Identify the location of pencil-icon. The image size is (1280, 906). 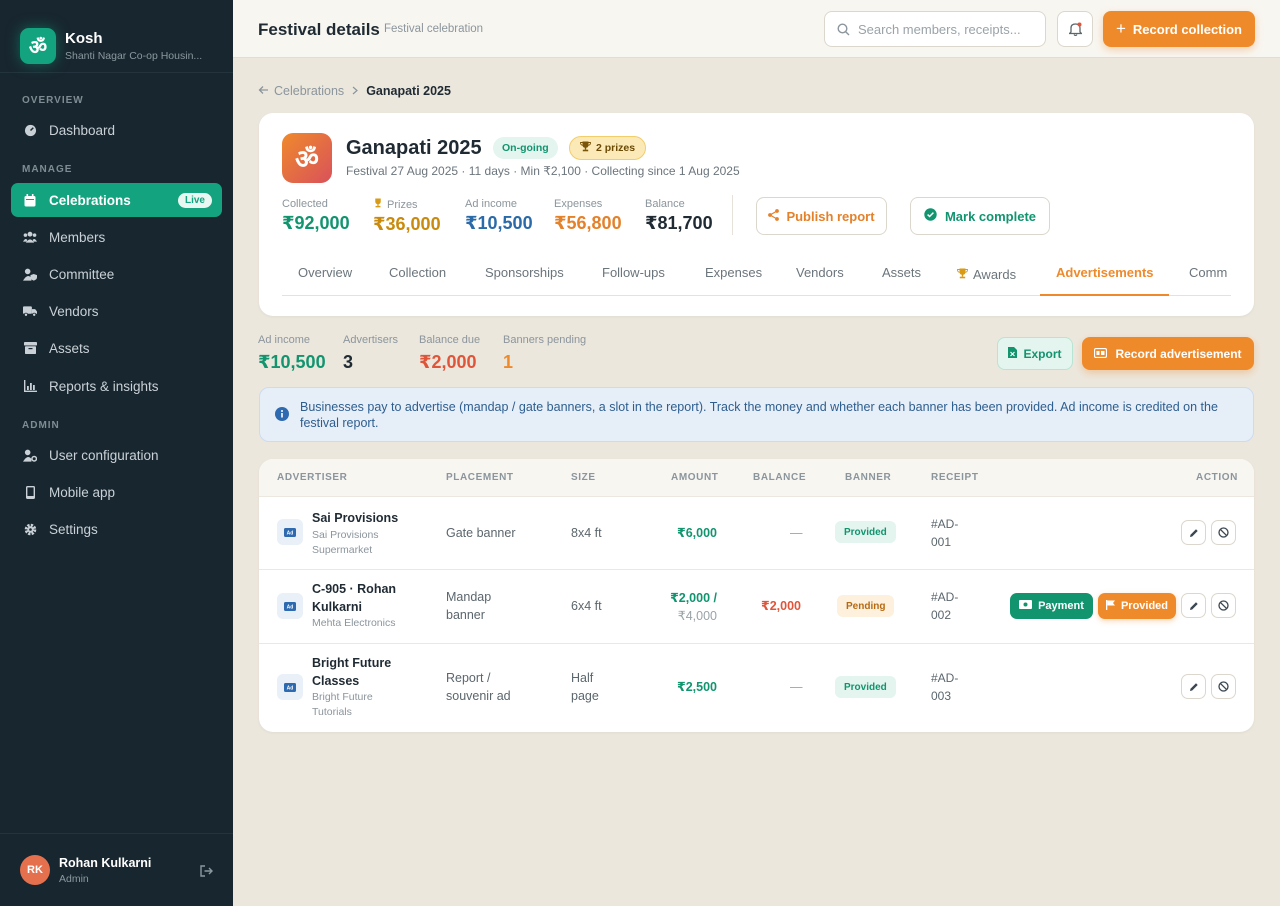
(1193, 532).